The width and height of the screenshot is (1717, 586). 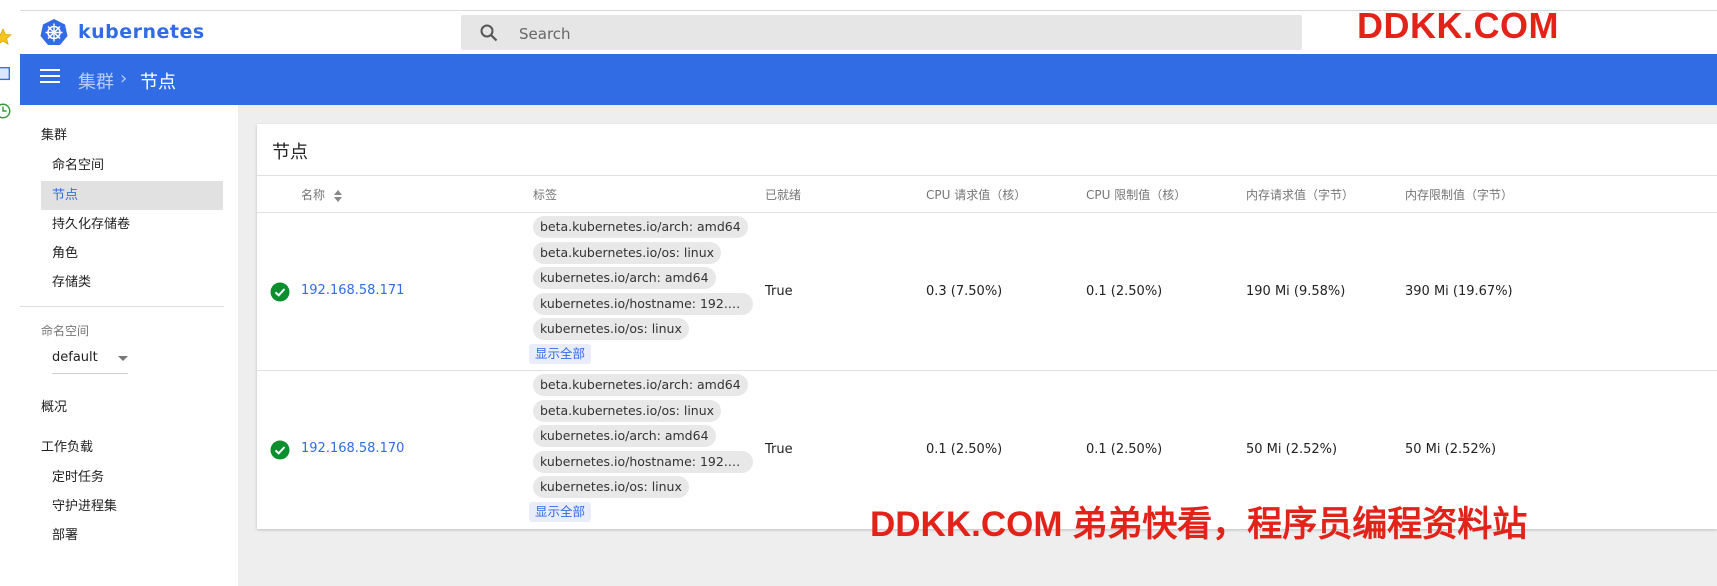 I want to click on sidebar-item-overview: 概况, so click(x=54, y=405).